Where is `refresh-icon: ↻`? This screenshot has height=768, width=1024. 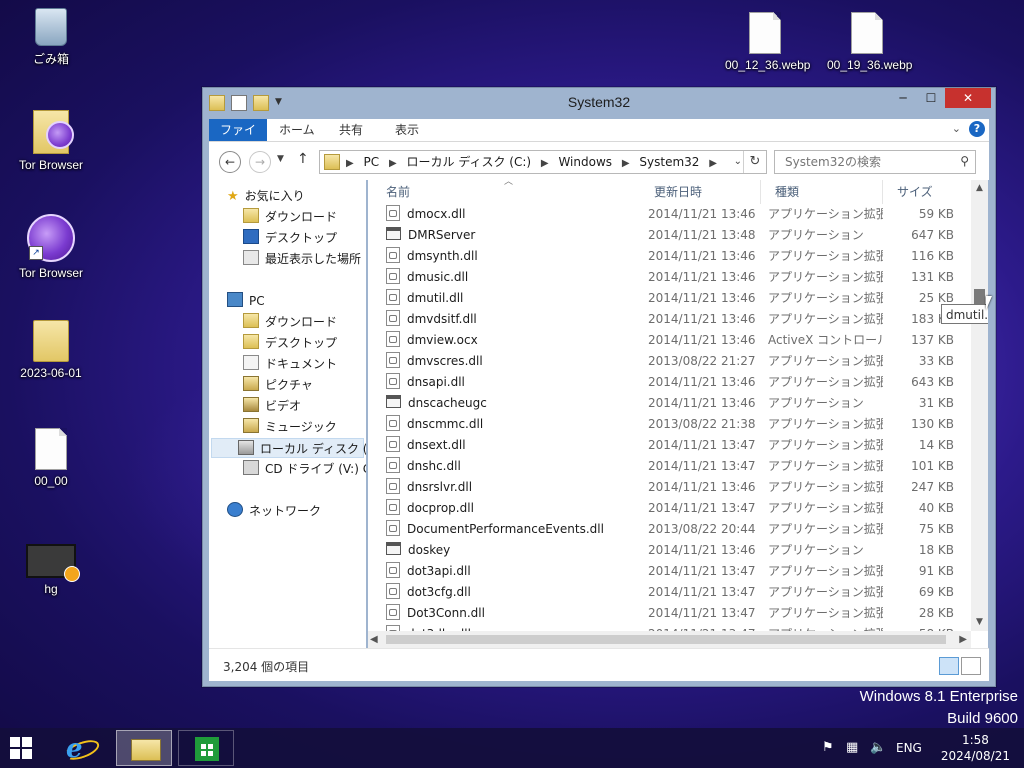
refresh-icon: ↻ is located at coordinates (754, 162).